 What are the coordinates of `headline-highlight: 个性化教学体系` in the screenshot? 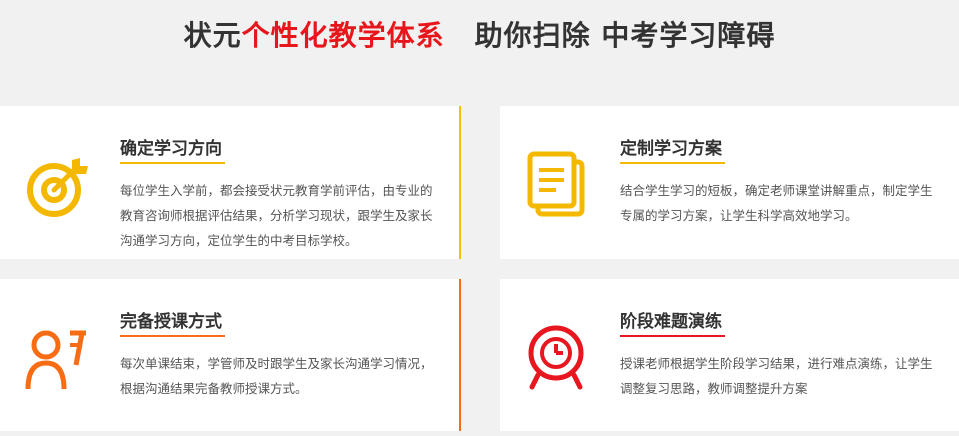 It's located at (343, 35).